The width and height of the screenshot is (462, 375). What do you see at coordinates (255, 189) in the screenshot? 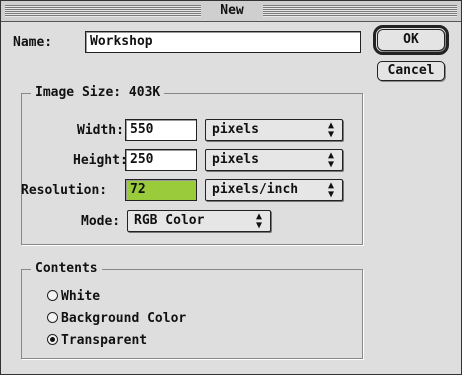
I see `resolution-unit-value: pixels/inch` at bounding box center [255, 189].